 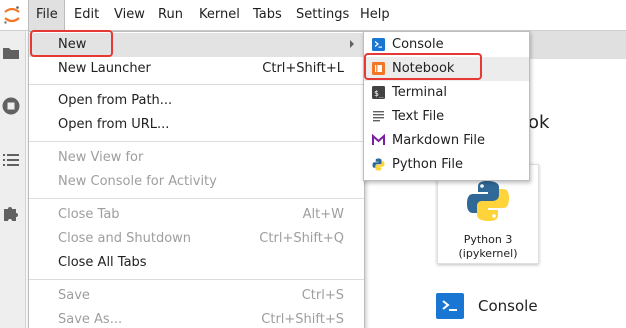 I want to click on submenu-text-file-label: Text File, so click(x=418, y=116).